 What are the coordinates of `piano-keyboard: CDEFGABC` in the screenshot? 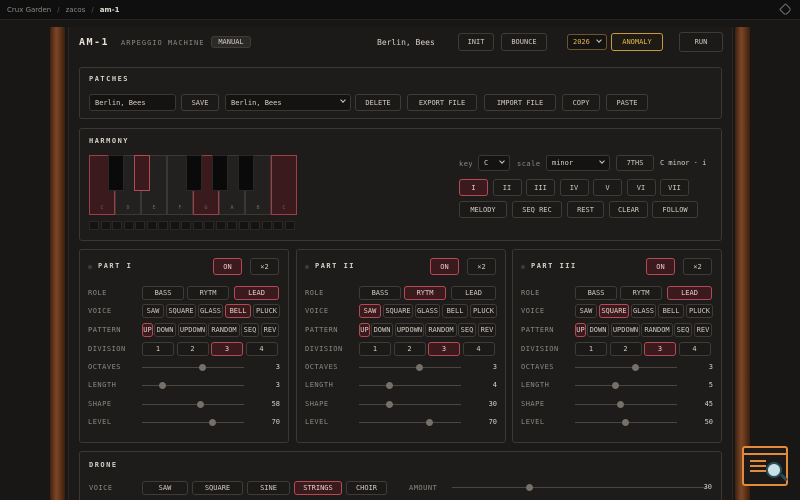 It's located at (193, 194).